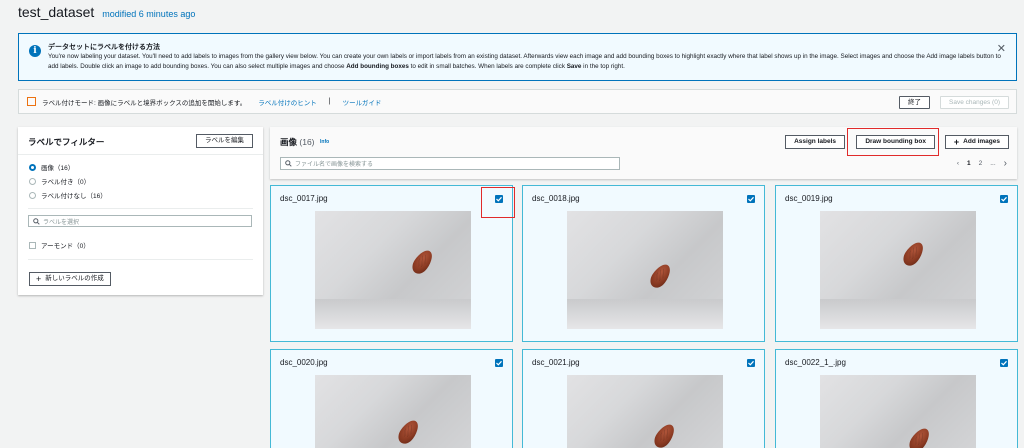  I want to click on save-changes-button: Save changes (0), so click(974, 102).